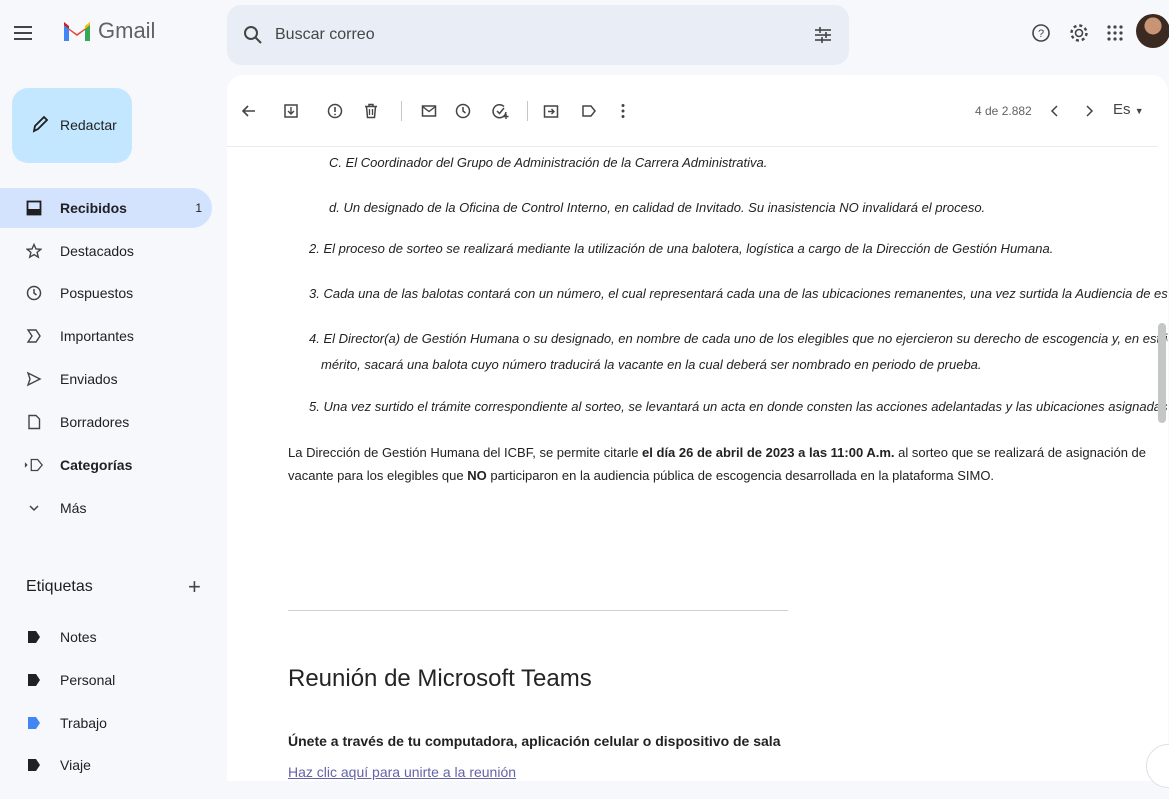  What do you see at coordinates (34, 465) in the screenshot?
I see `category-icon` at bounding box center [34, 465].